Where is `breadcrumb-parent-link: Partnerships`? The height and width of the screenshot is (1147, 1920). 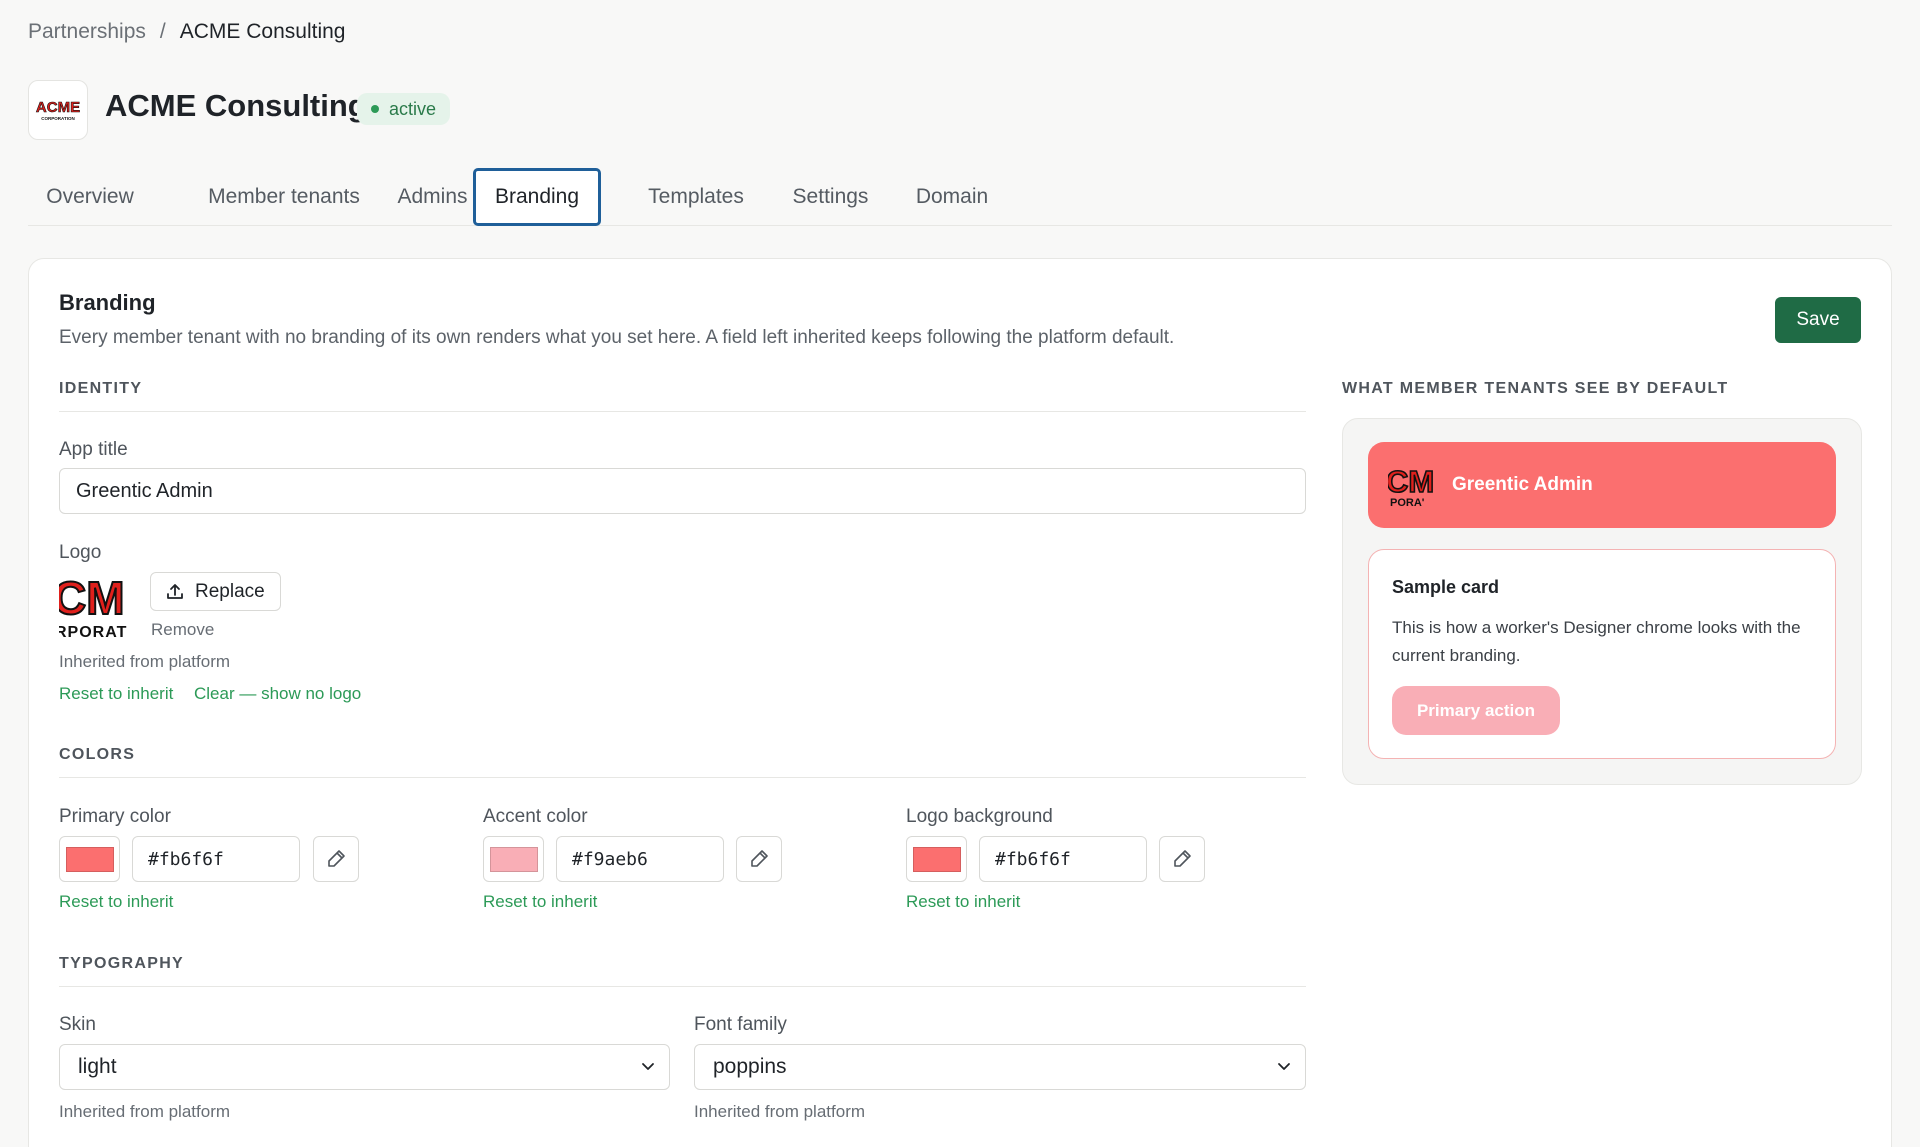 breadcrumb-parent-link: Partnerships is located at coordinates (87, 32).